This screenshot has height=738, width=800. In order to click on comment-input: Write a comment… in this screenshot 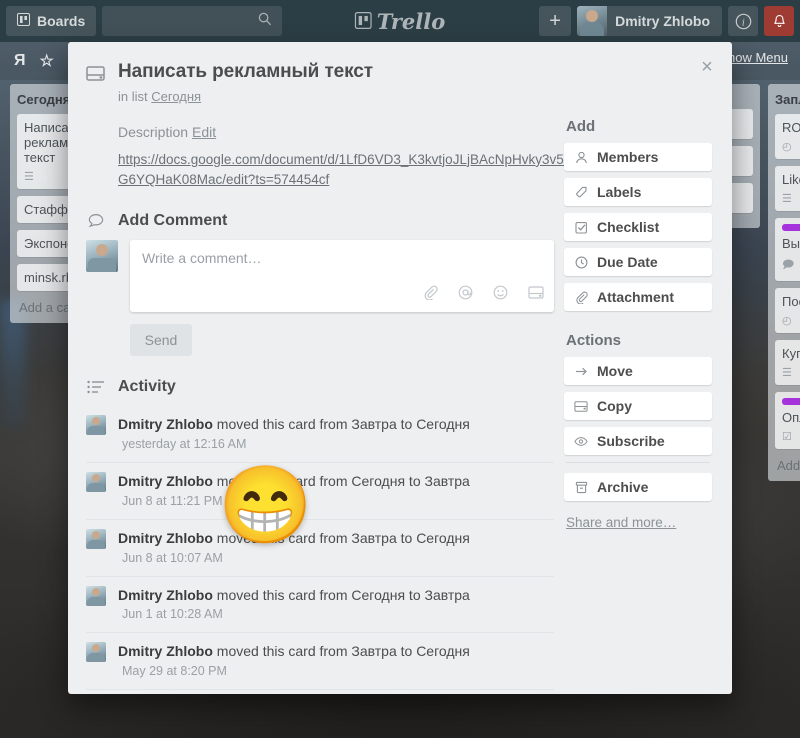, I will do `click(342, 276)`.